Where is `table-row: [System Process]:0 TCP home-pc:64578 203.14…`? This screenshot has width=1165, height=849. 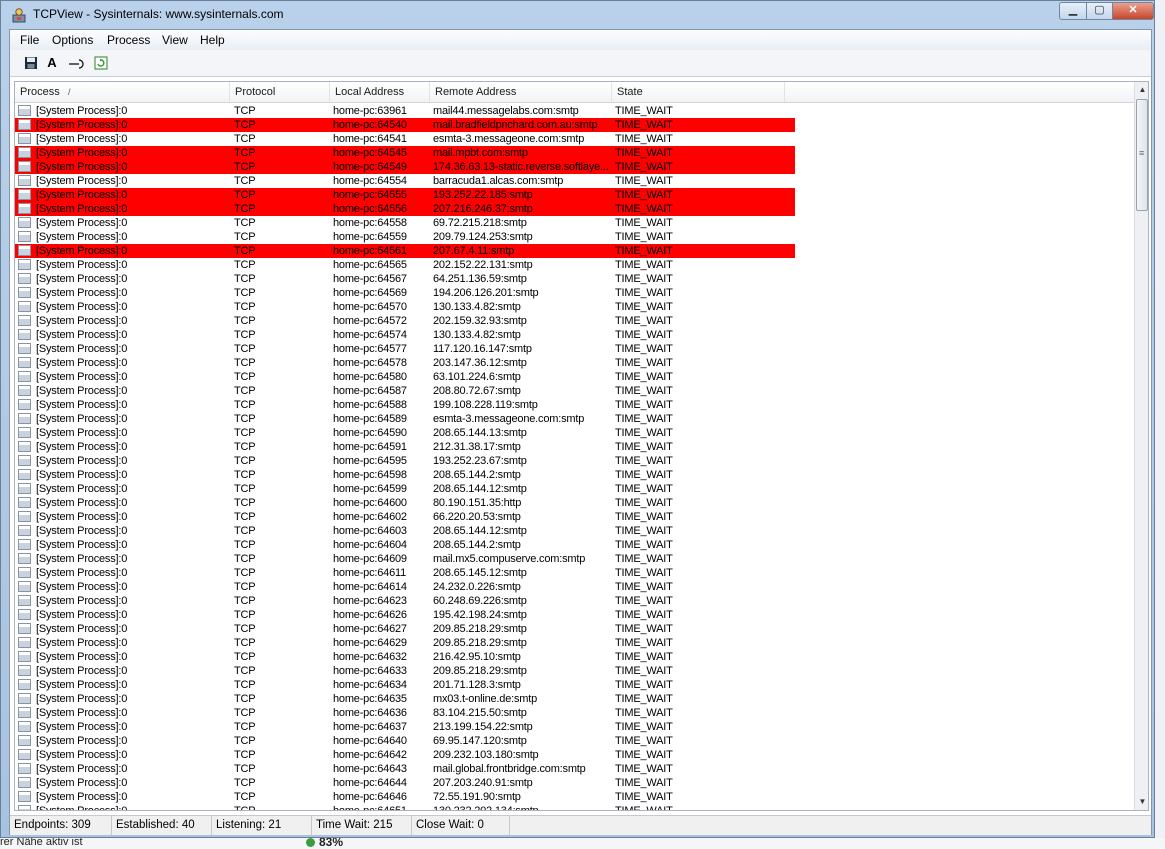
table-row: [System Process]:0 TCP home-pc:64578 203.14… is located at coordinates (405, 363).